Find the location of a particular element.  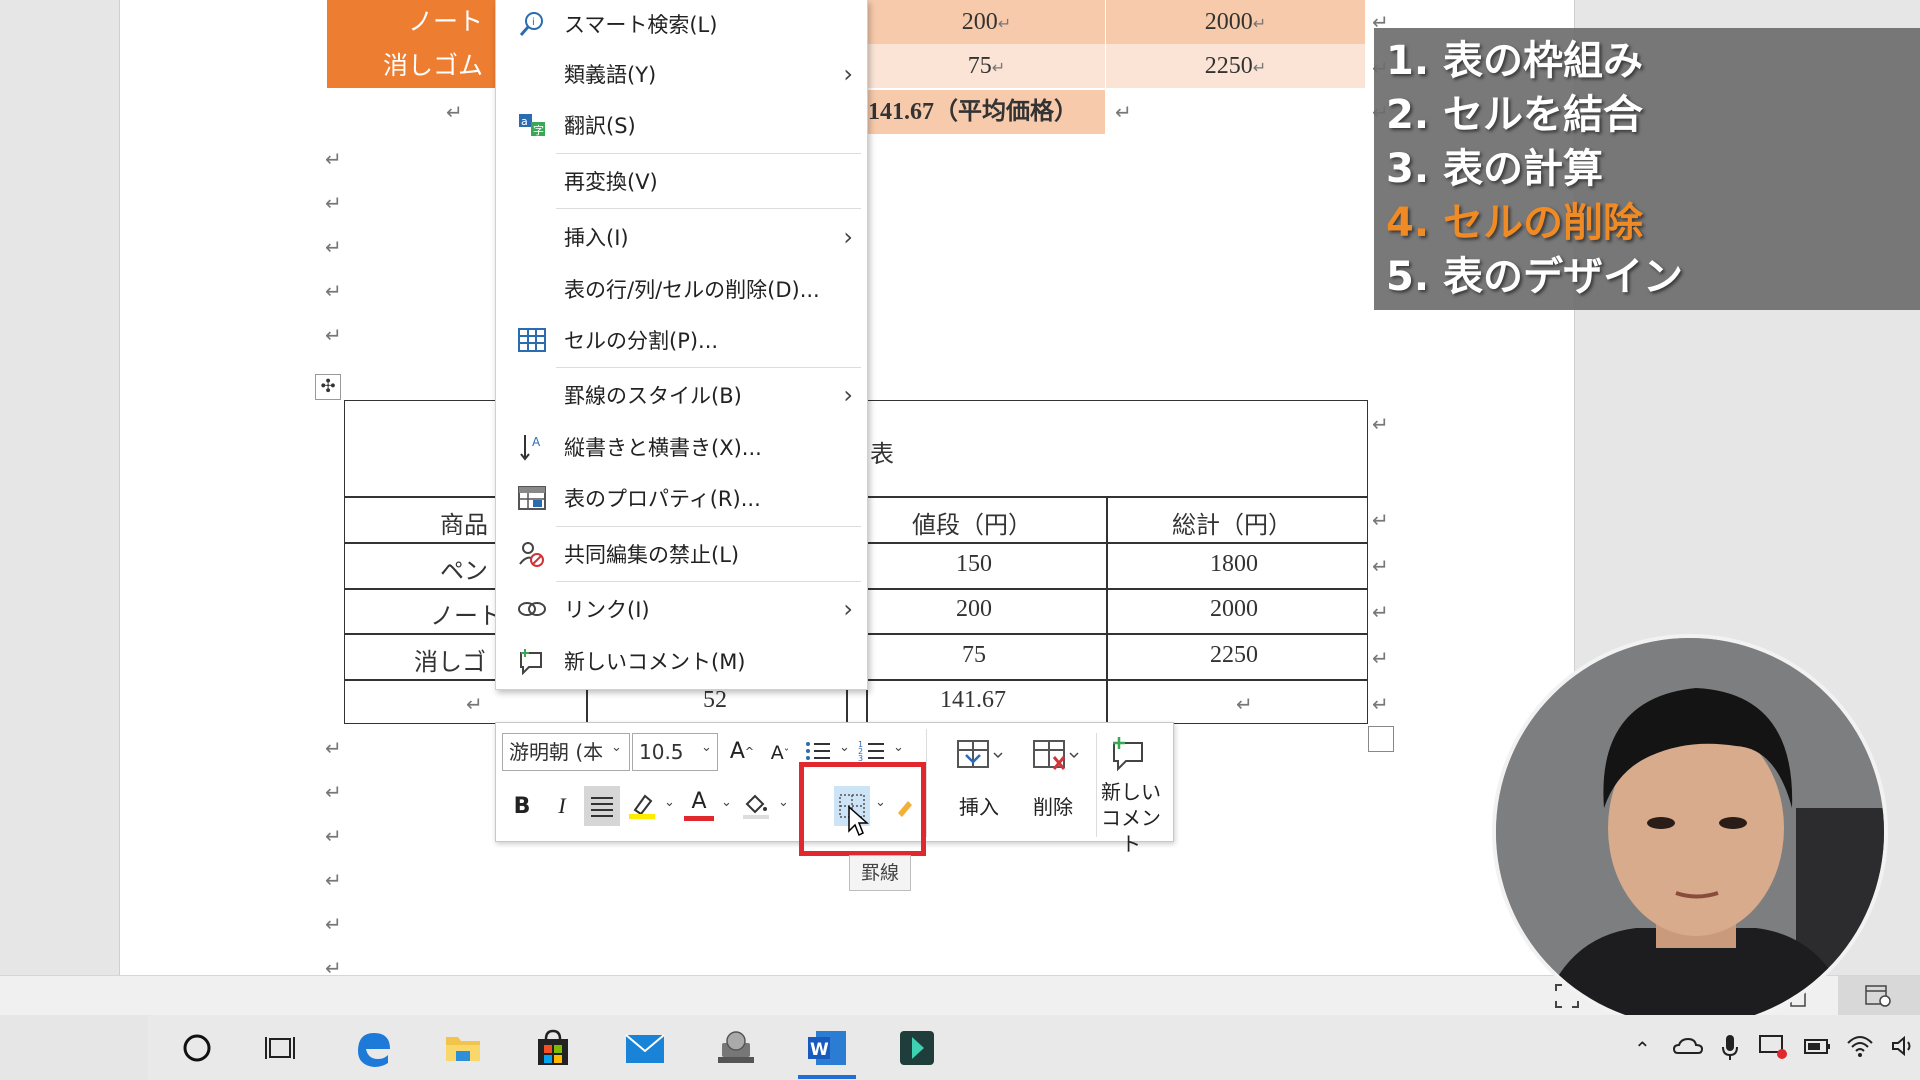

menu-item-block-authors: 共同編集の禁止(L) is located at coordinates (681, 554).